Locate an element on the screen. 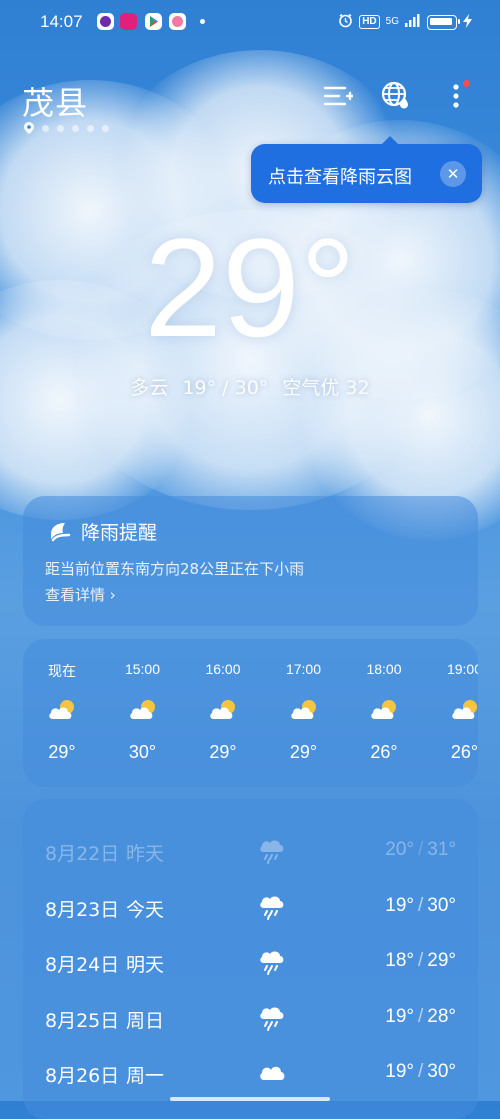 This screenshot has height=1119, width=500. daily-low: 20° is located at coordinates (399, 849).